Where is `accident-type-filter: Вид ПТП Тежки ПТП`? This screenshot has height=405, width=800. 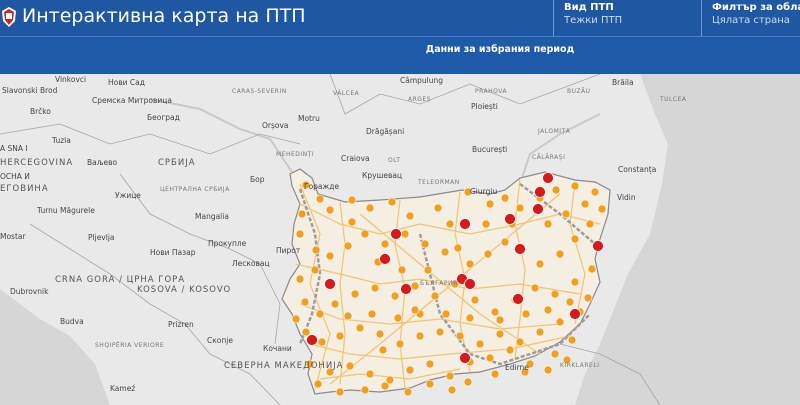
accident-type-filter: Вид ПТП Тежки ПТП is located at coordinates (627, 18).